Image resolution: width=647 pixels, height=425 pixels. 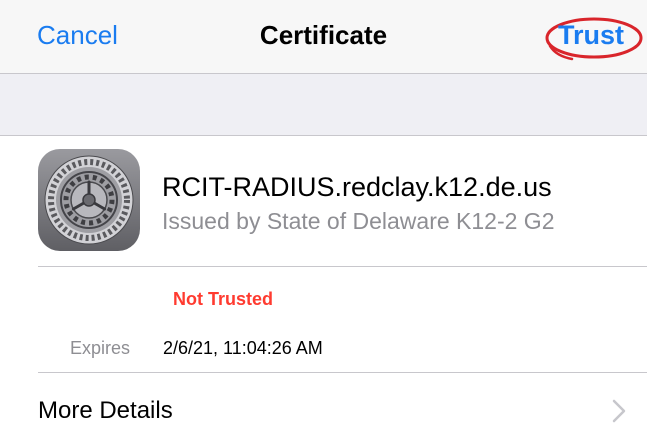 What do you see at coordinates (323, 105) in the screenshot?
I see `header-spacer` at bounding box center [323, 105].